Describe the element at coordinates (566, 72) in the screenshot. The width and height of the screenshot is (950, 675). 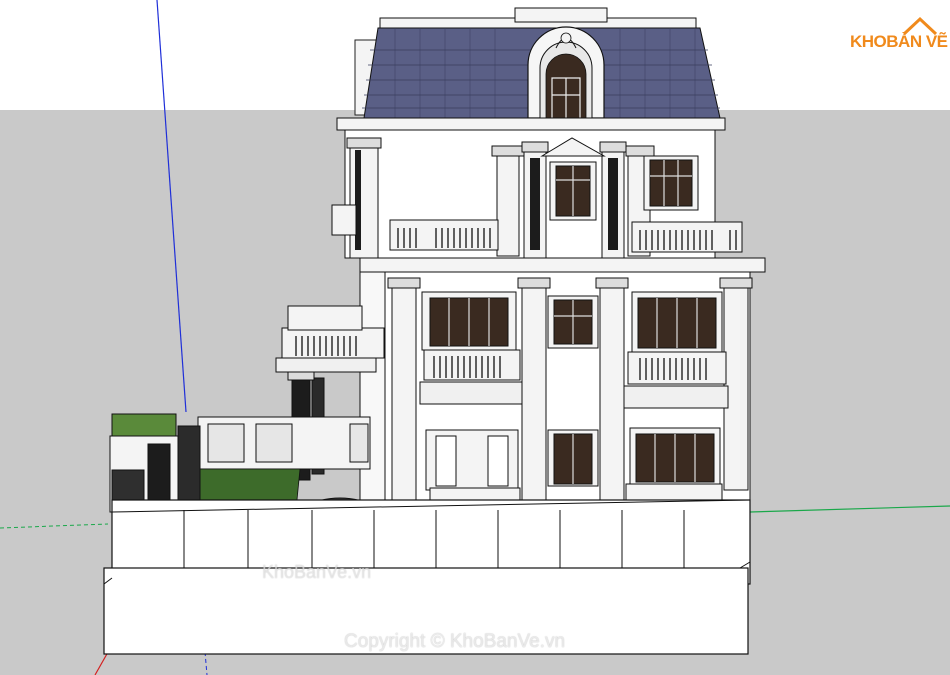
I see `arched-dormer-window` at that location.